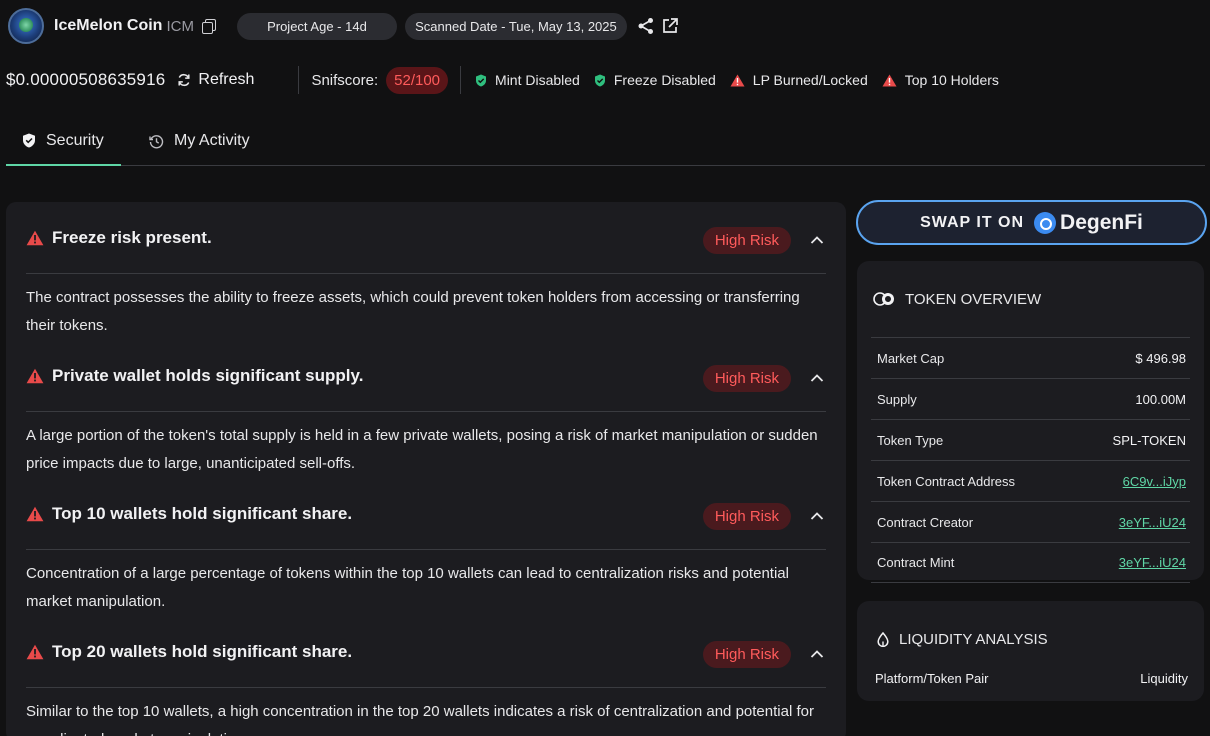 The height and width of the screenshot is (736, 1210). Describe the element at coordinates (26, 26) in the screenshot. I see `coin-logo` at that location.